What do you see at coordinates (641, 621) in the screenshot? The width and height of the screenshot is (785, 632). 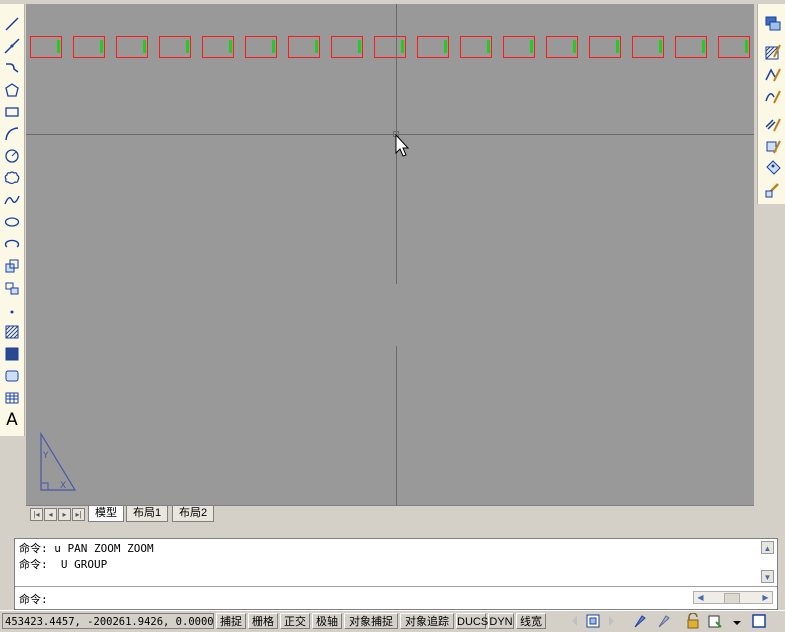 I see `annotation-visibility-icon` at bounding box center [641, 621].